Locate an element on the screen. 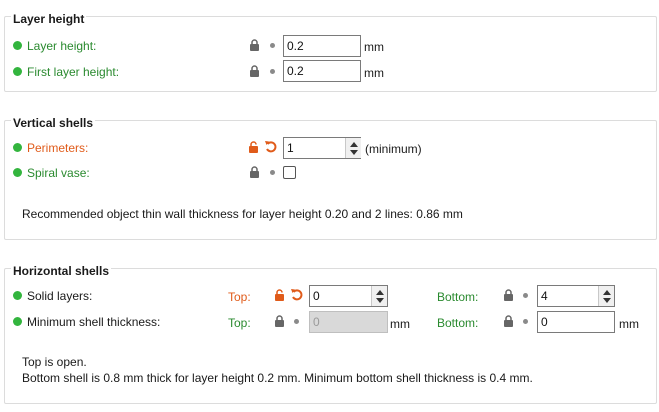  min-bottom-label: Bottom: is located at coordinates (458, 323).